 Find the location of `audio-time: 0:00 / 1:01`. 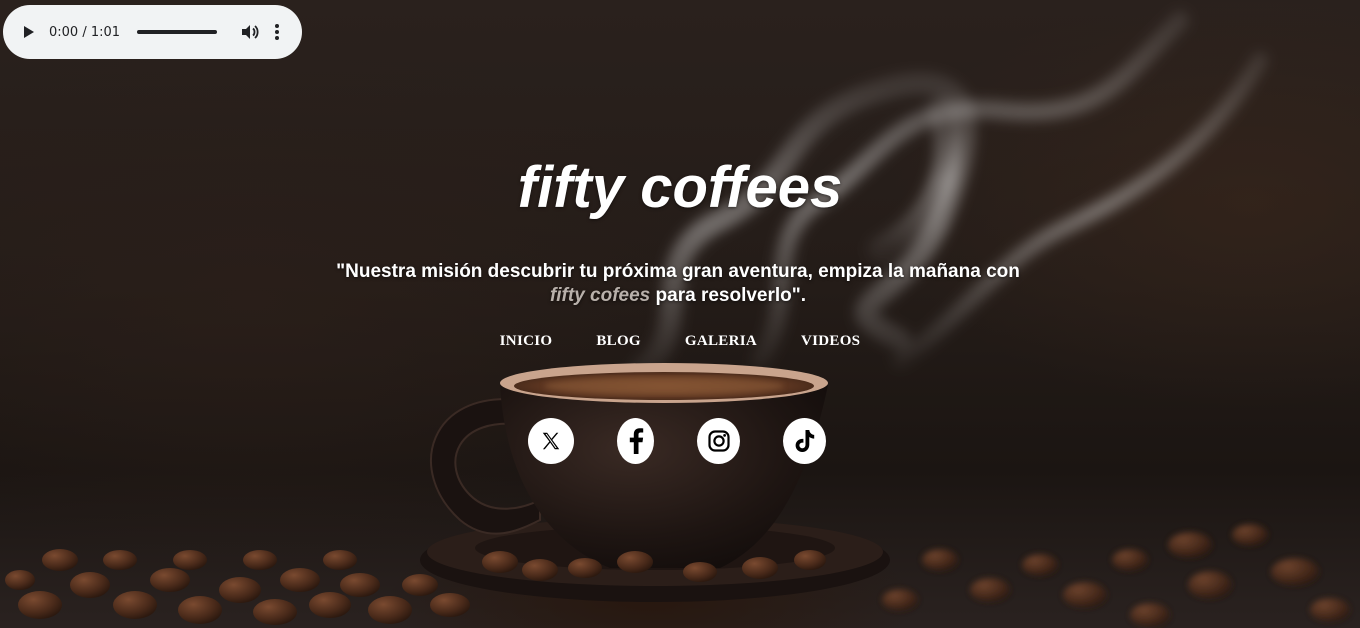

audio-time: 0:00 / 1:01 is located at coordinates (85, 32).